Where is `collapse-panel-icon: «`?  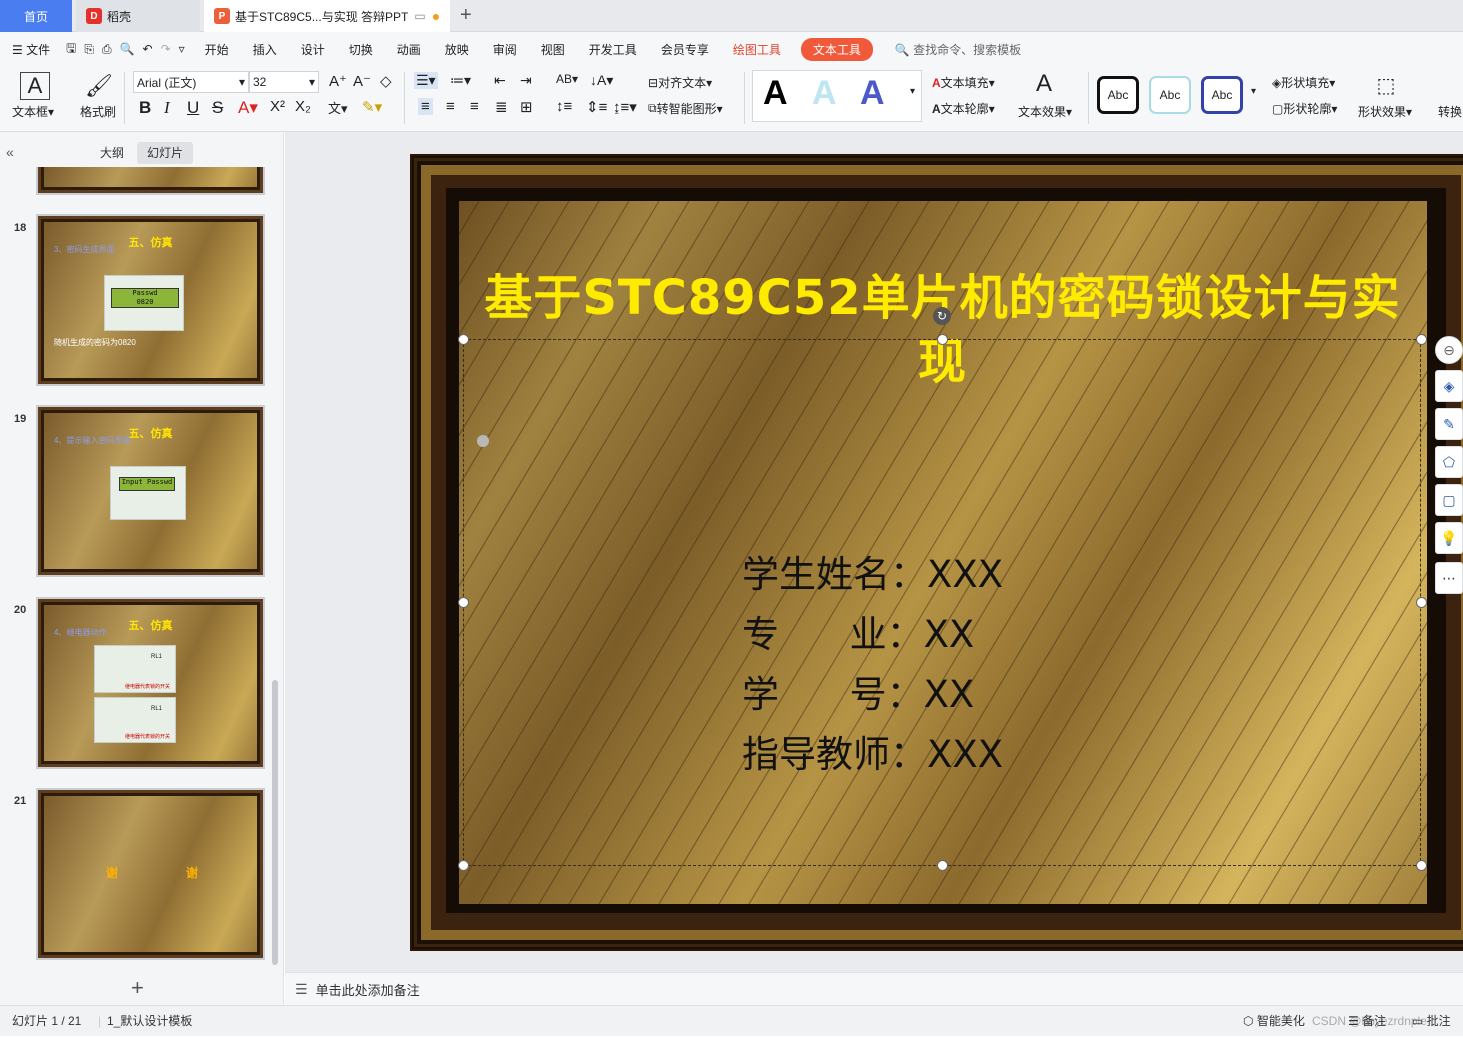 collapse-panel-icon: « is located at coordinates (10, 152).